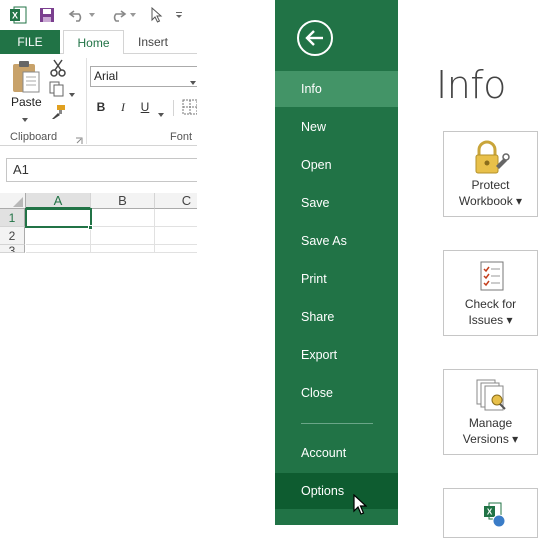 The image size is (550, 538). I want to click on paste-dropdown-icon, so click(26, 116).